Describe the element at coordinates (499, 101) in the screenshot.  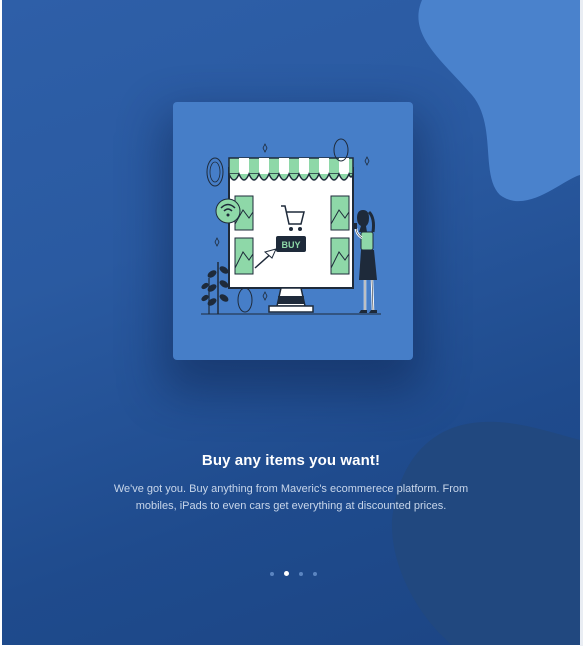
I see `top-right-blob` at that location.